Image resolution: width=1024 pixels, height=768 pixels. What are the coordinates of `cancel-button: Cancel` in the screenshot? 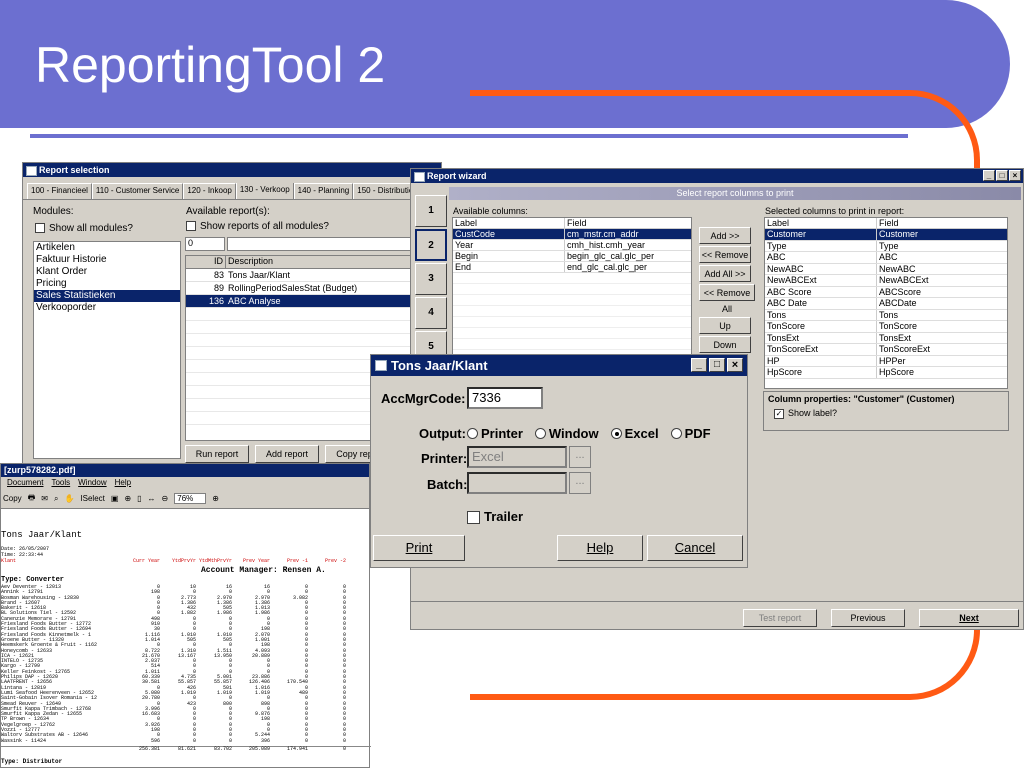 It's located at (695, 548).